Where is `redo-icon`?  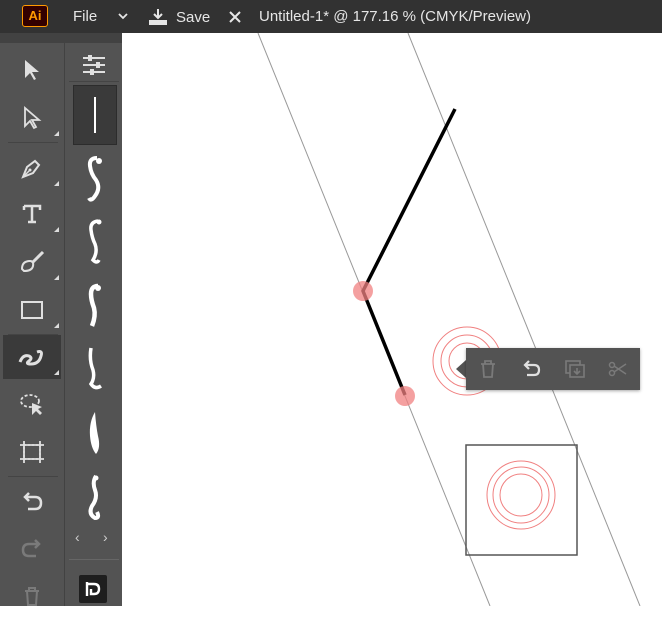
redo-icon is located at coordinates (31, 548).